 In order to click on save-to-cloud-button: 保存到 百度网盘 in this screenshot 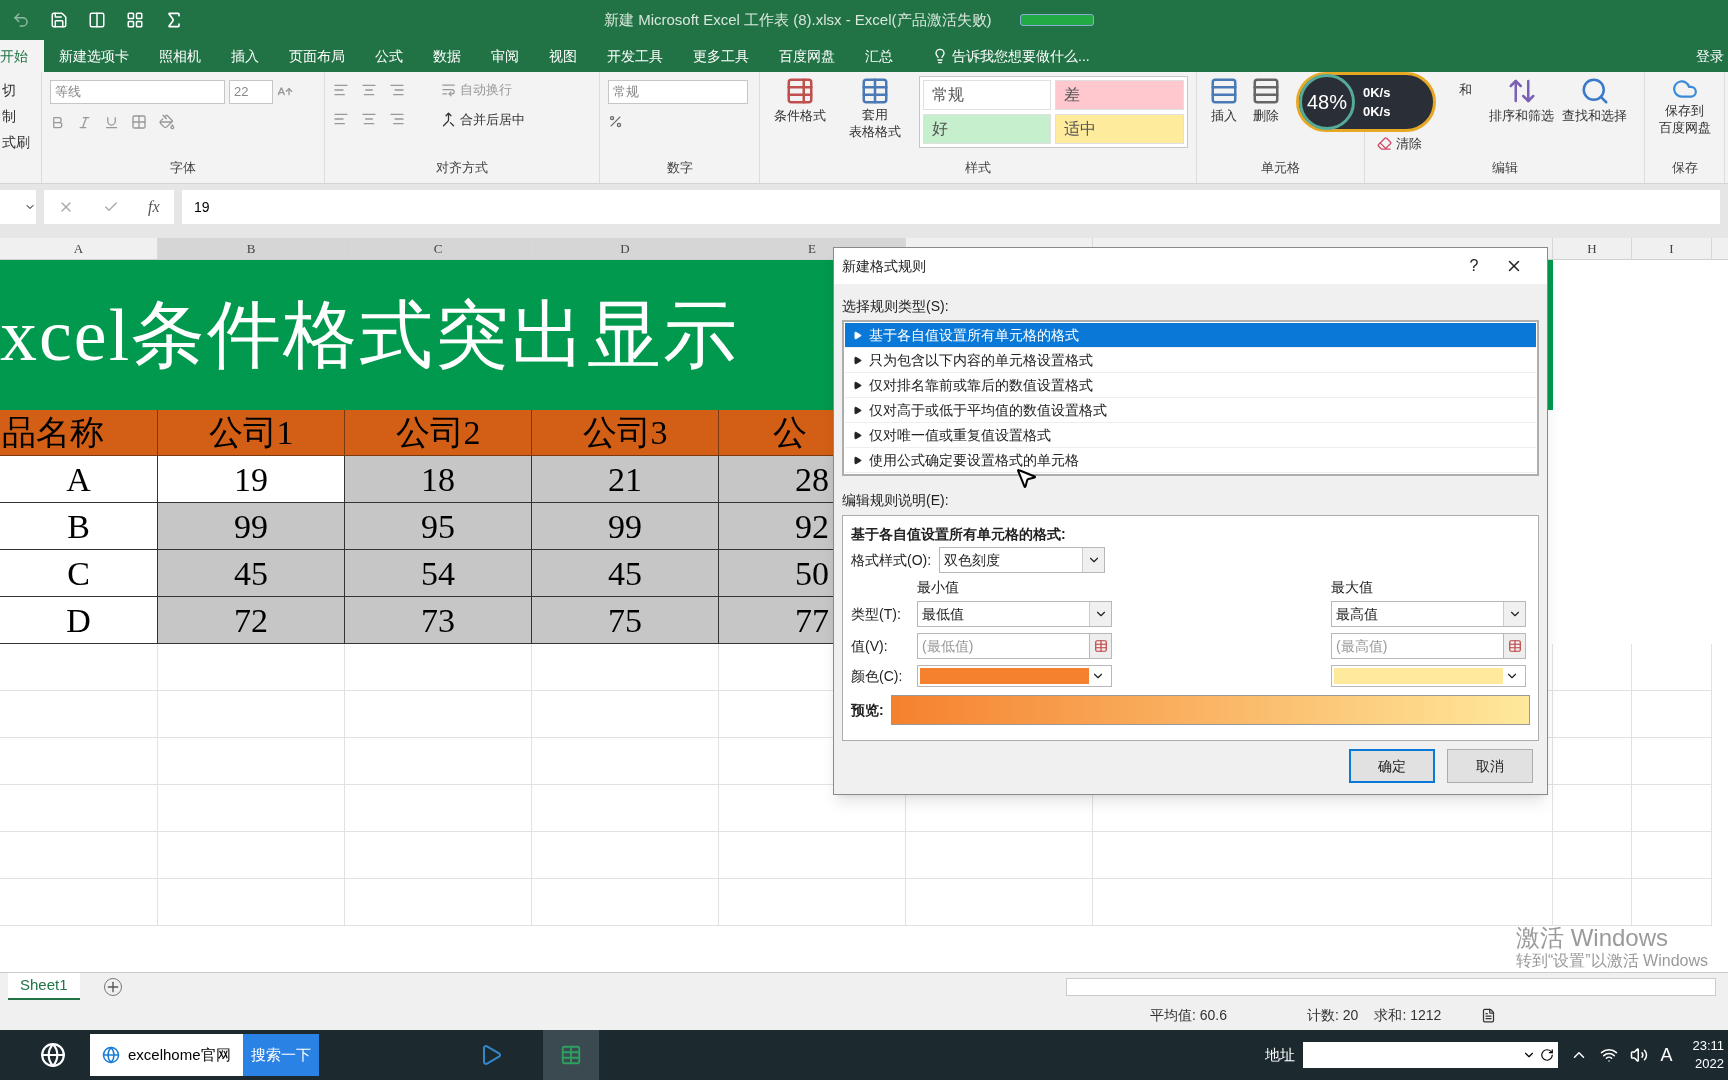, I will do `click(1684, 106)`.